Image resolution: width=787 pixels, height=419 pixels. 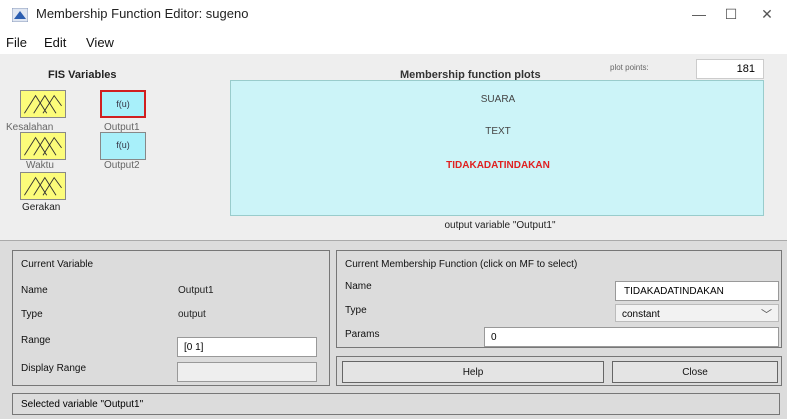 I want to click on mf-label-text: TEXT, so click(x=498, y=131).